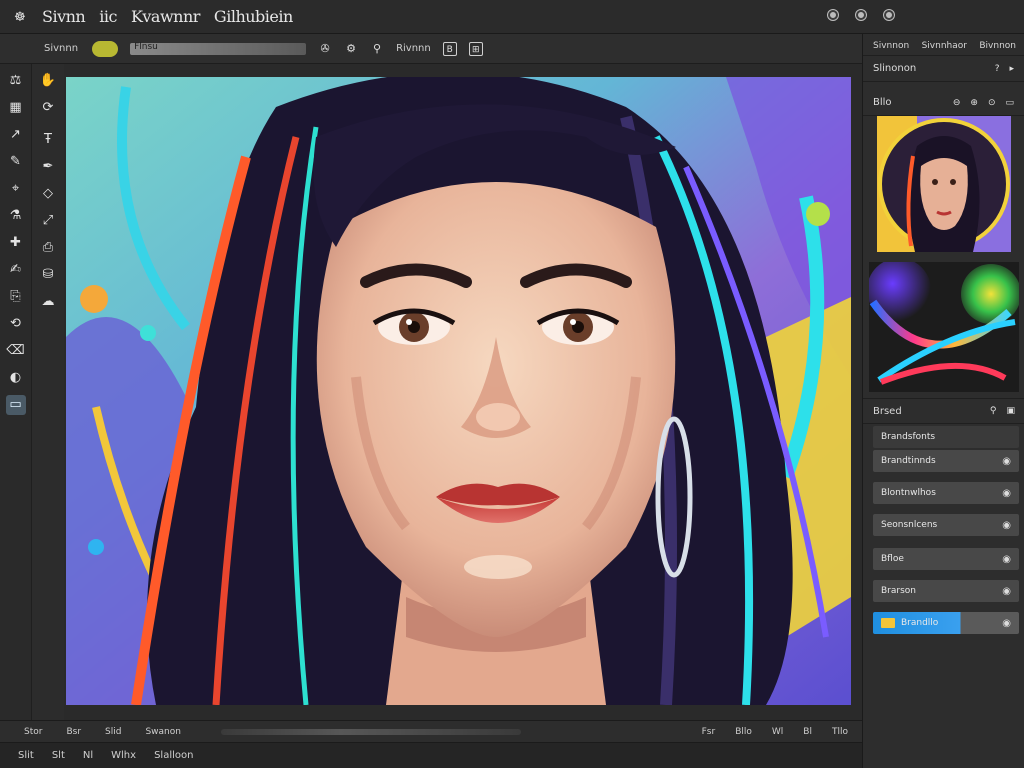 The image size is (1024, 768). I want to click on eyedropper-tool-icon: ⚗, so click(16, 216).